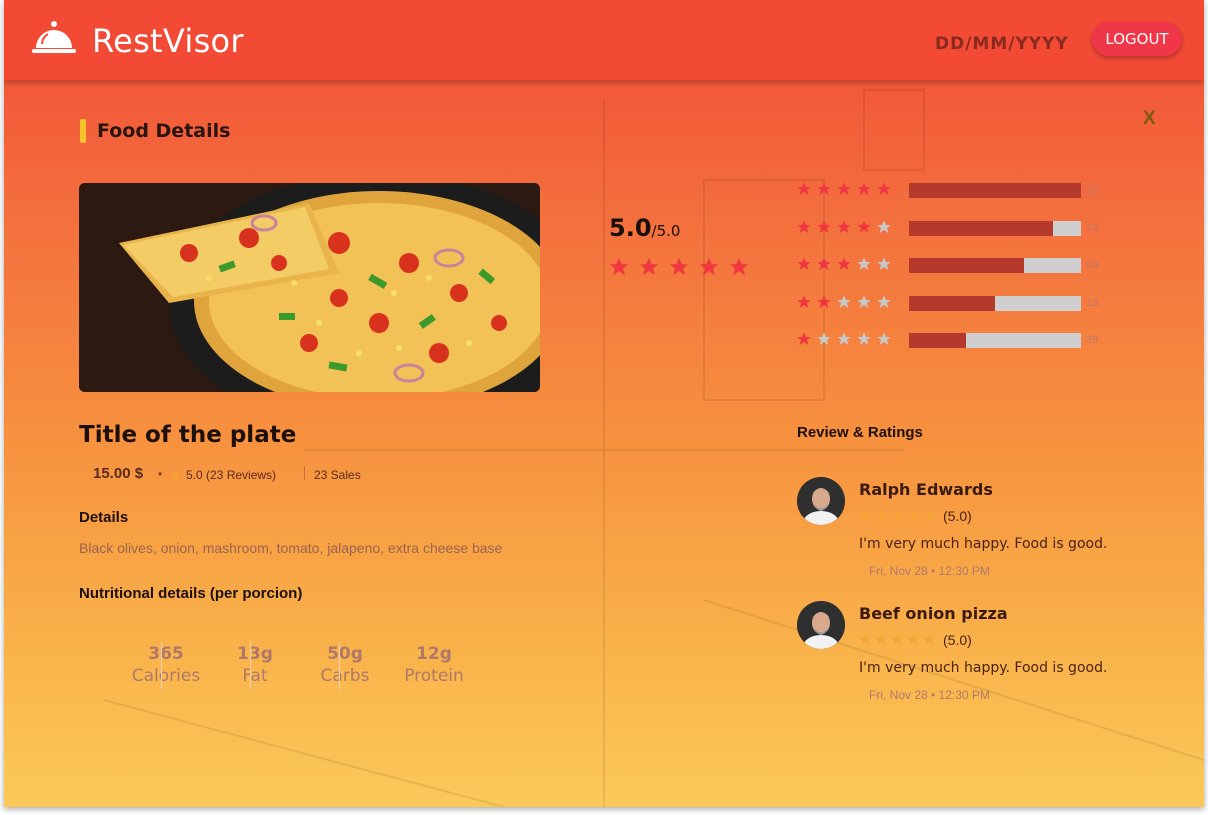 Image resolution: width=1208 pixels, height=815 pixels. What do you see at coordinates (666, 231) in the screenshot?
I see `average-out-of: /5.0` at bounding box center [666, 231].